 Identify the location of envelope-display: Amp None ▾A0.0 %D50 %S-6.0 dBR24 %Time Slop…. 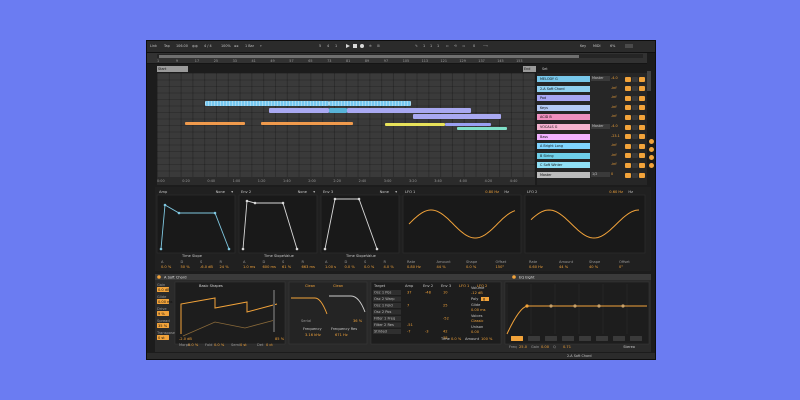
(403, 229).